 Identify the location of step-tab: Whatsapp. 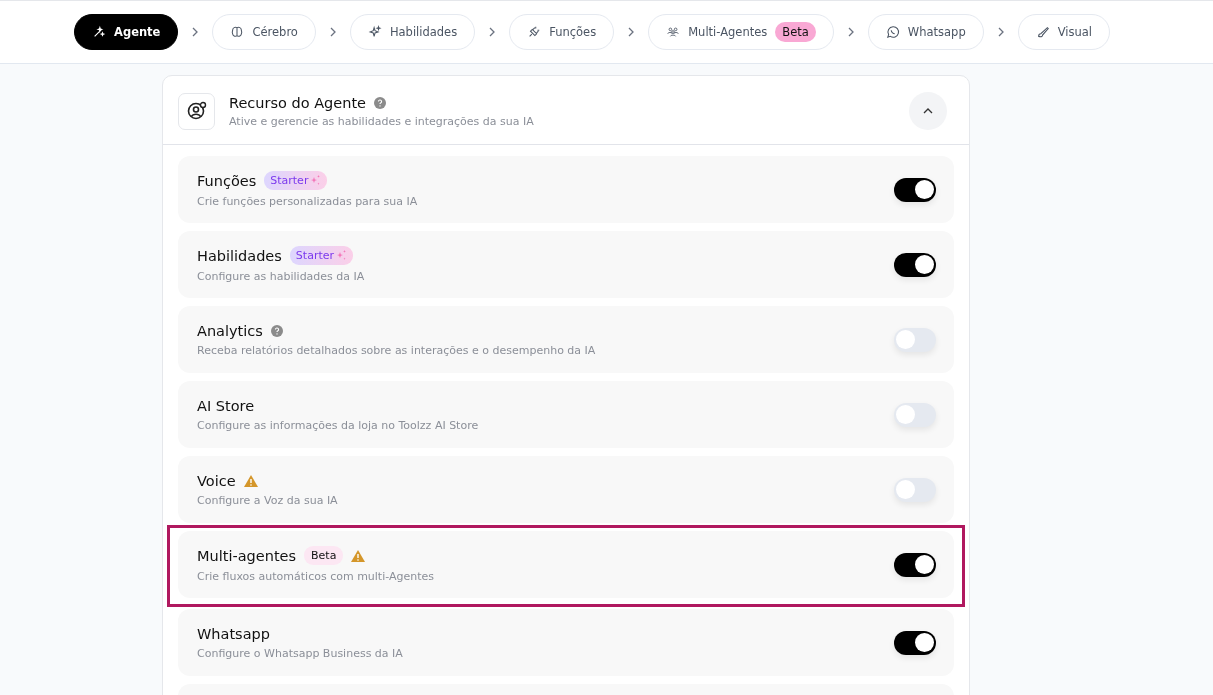
(925, 32).